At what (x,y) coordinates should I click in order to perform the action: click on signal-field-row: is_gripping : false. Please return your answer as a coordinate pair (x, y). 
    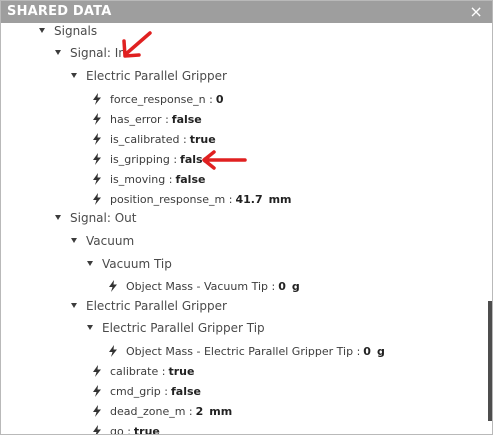
    Looking at the image, I should click on (151, 159).